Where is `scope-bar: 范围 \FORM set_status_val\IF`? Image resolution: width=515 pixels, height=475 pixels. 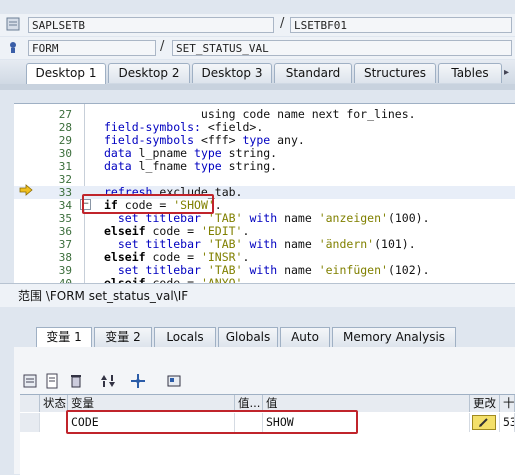 scope-bar: 范围 \FORM set_status_val\IF is located at coordinates (257, 295).